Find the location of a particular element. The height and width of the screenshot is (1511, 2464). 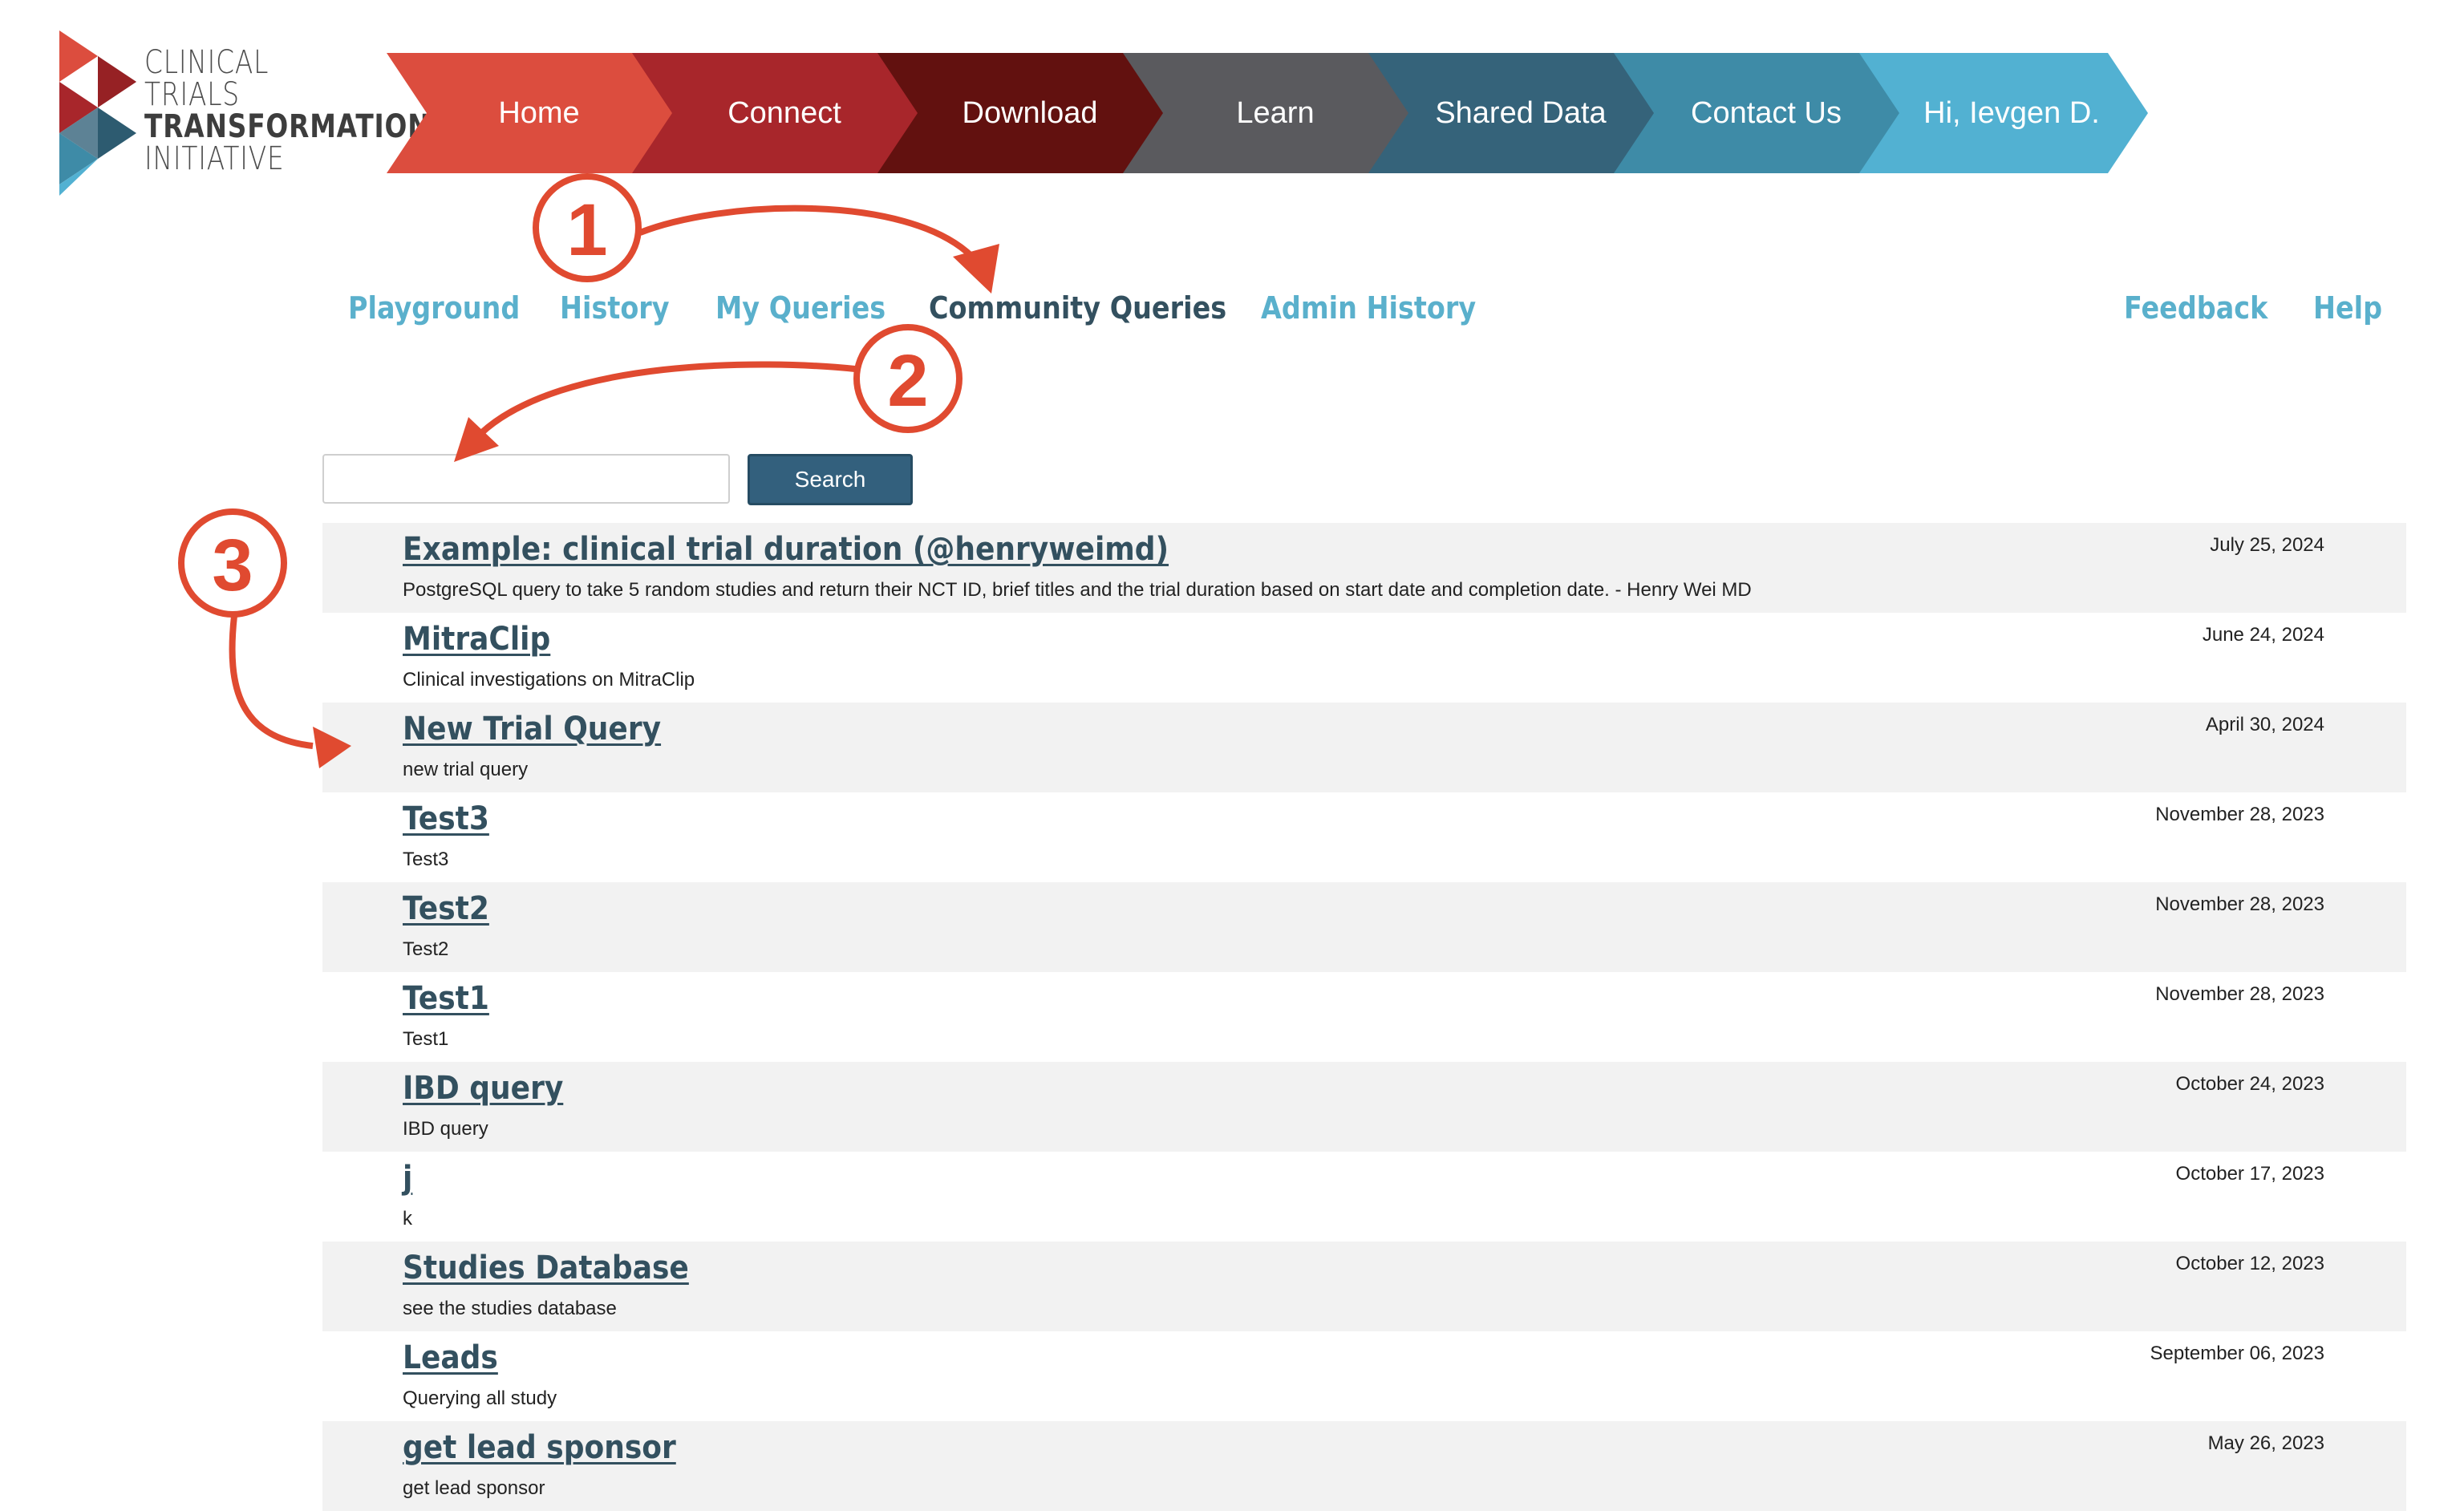

query-date: July 25, 2024 is located at coordinates (2267, 545).